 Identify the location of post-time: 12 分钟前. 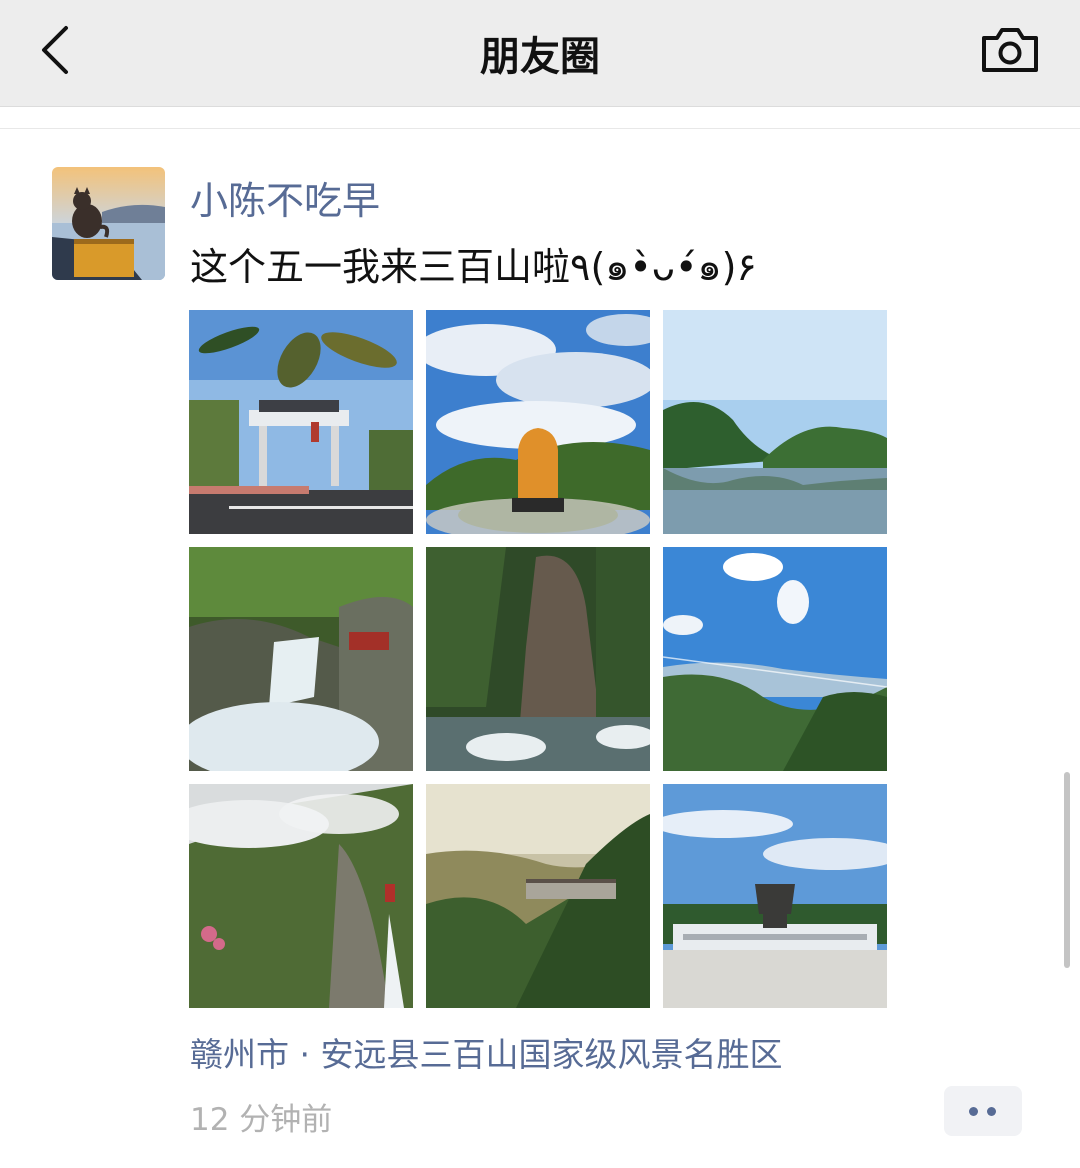
(261, 1120).